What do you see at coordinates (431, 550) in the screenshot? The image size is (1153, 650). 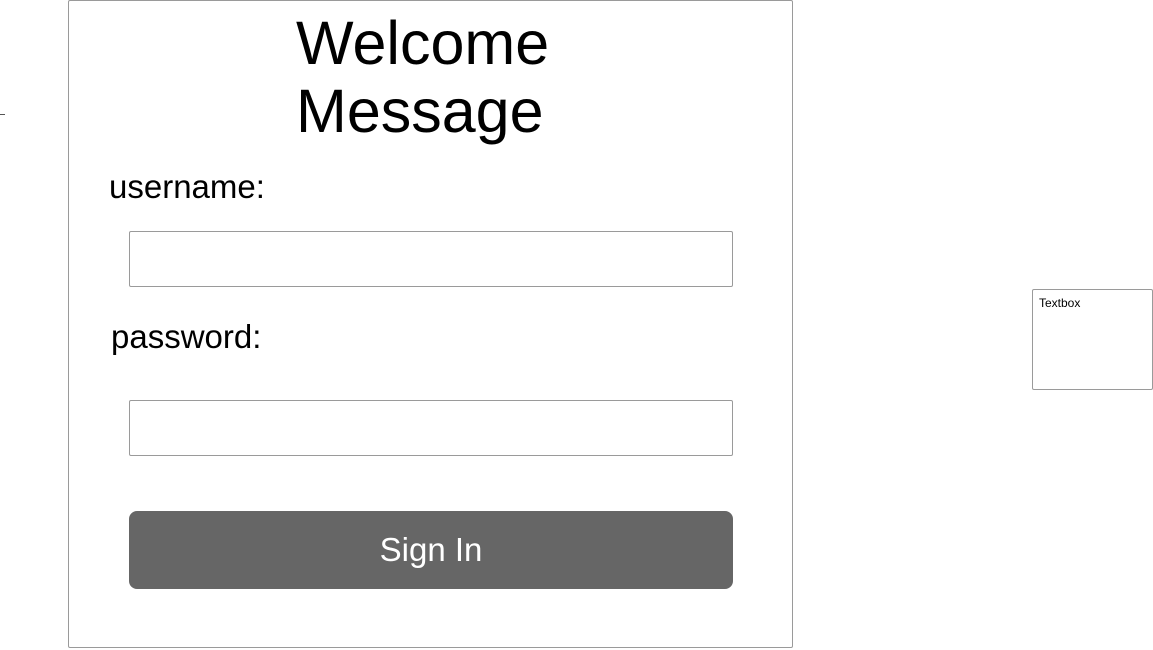 I see `sign-in-button: Sign In` at bounding box center [431, 550].